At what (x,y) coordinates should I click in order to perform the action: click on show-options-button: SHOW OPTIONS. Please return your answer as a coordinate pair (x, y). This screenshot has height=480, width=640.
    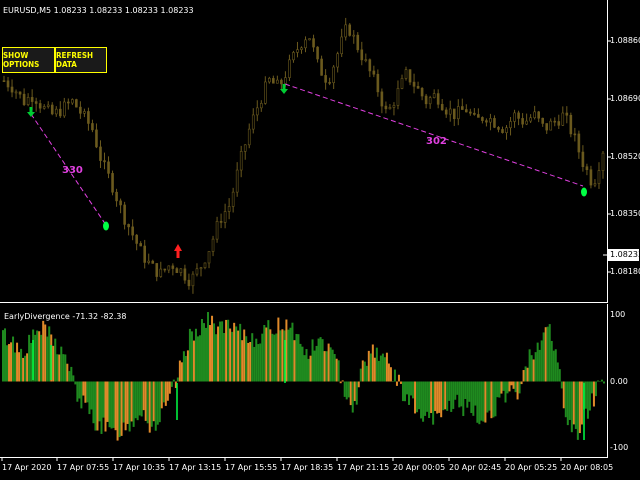
    Looking at the image, I should click on (28, 60).